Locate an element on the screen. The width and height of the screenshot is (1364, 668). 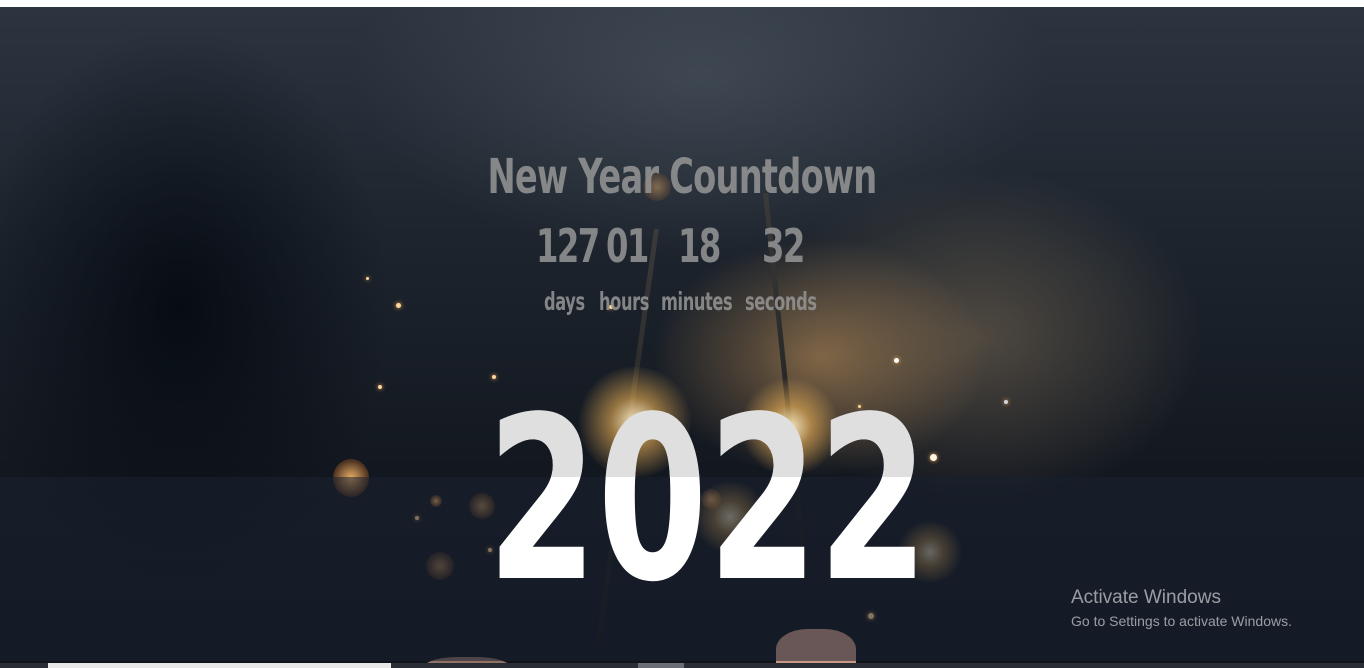
countdown-labels: days hours minutes seconds is located at coordinates (704, 303).